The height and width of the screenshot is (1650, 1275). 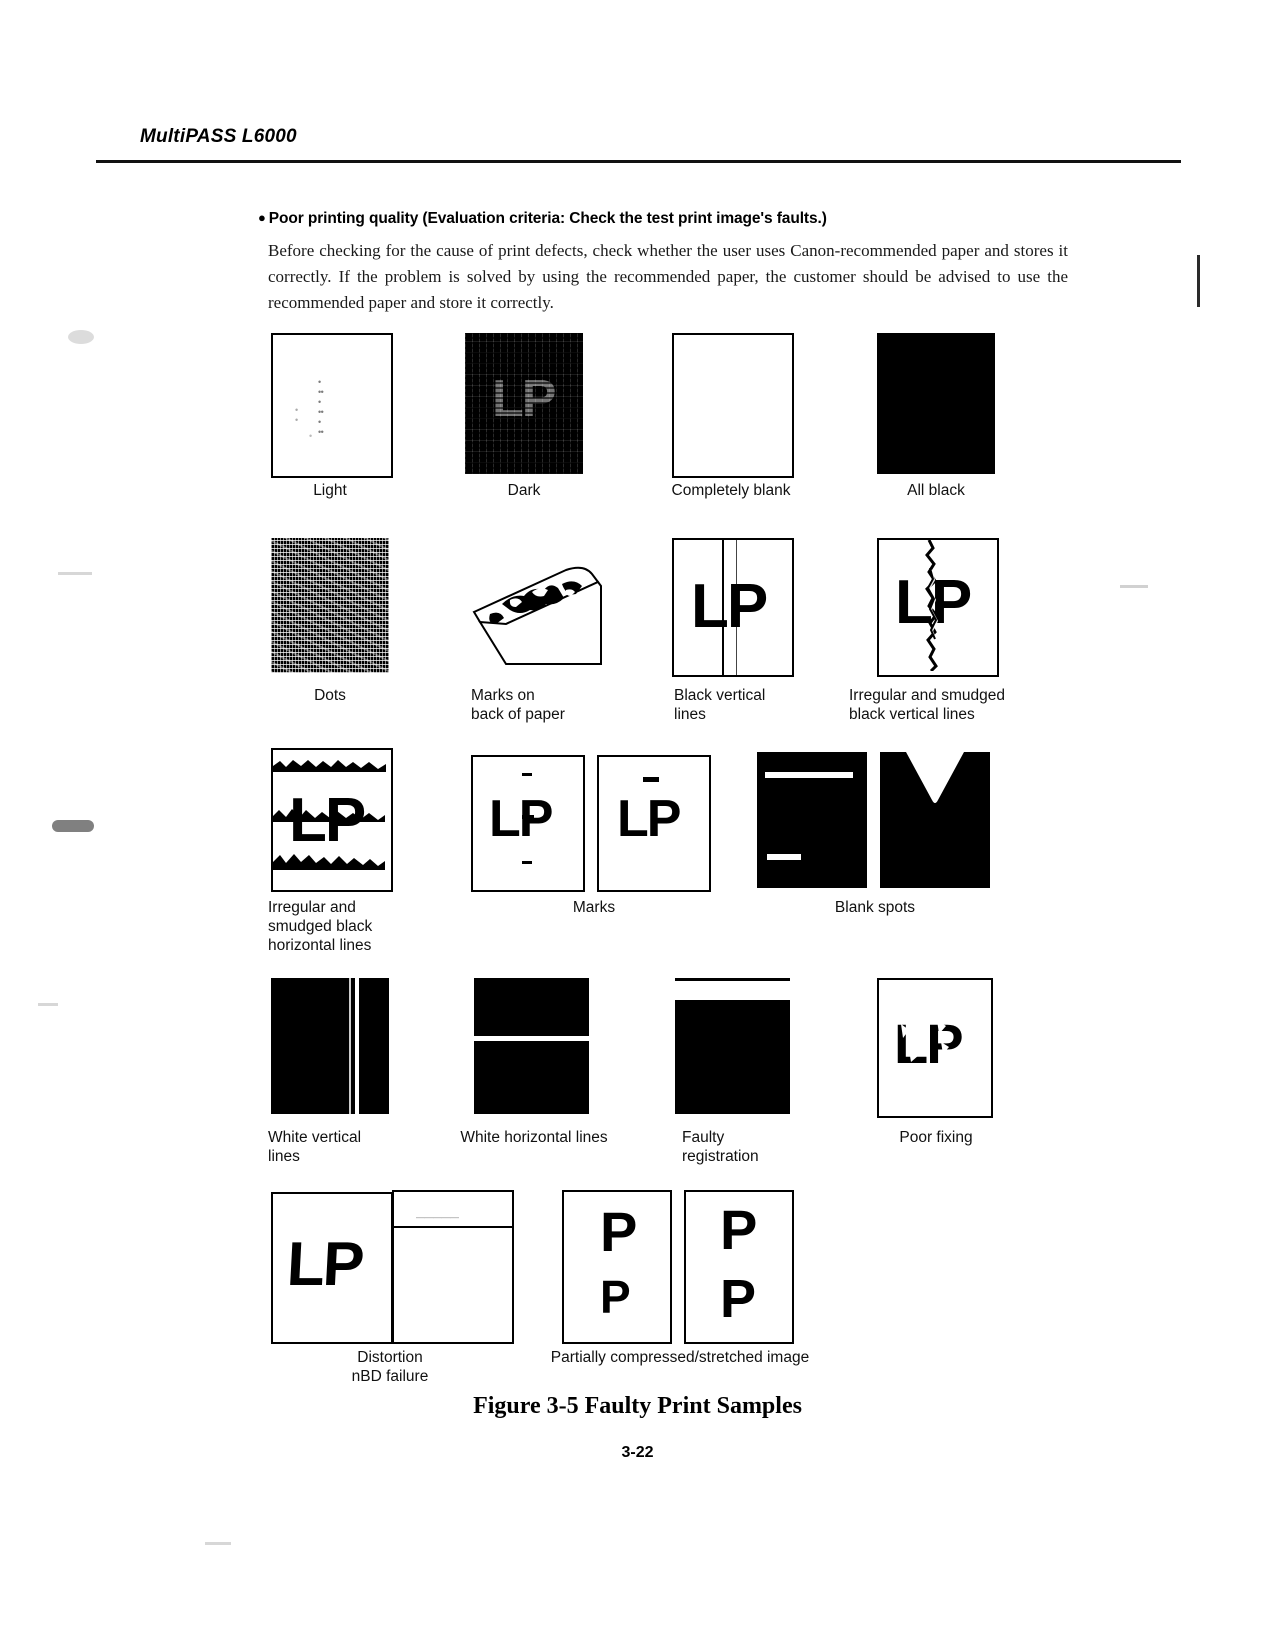 I want to click on sample-black-vertical-lines: LP, so click(x=733, y=607).